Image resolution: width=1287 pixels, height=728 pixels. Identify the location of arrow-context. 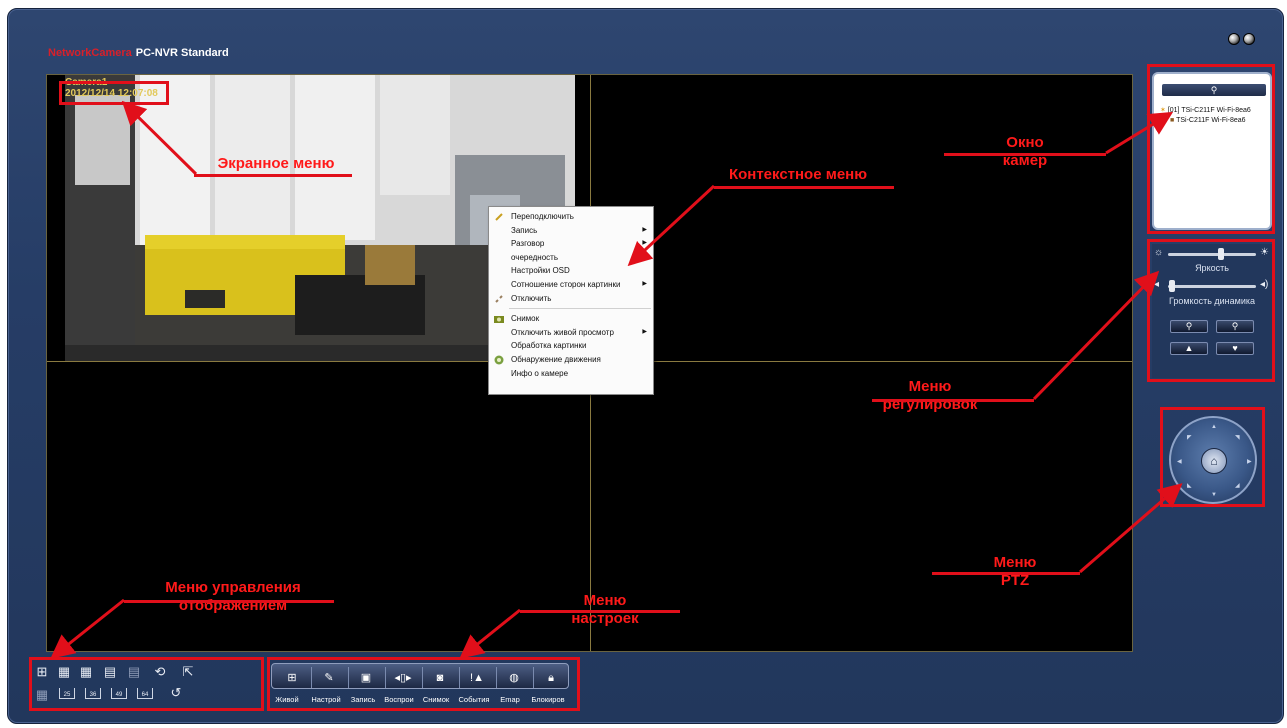
(671, 225).